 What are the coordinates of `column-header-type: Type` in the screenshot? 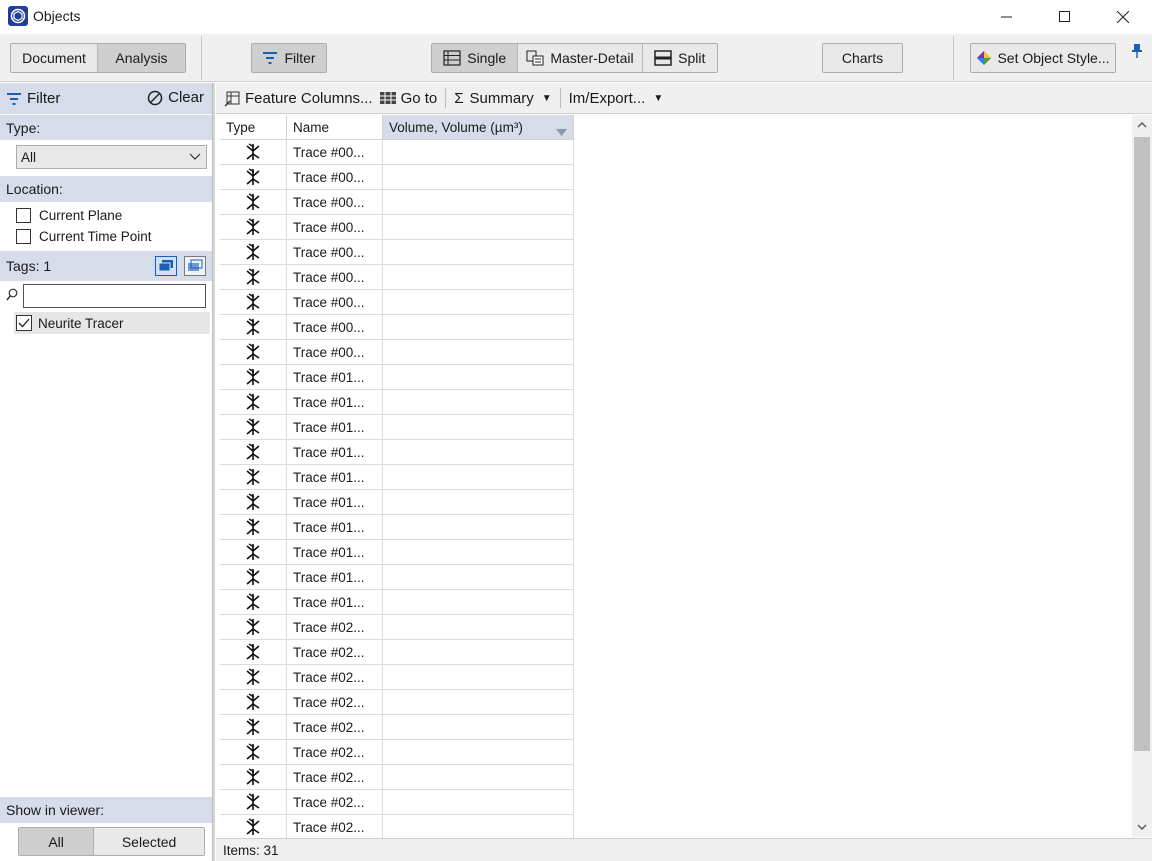 It's located at (253, 127).